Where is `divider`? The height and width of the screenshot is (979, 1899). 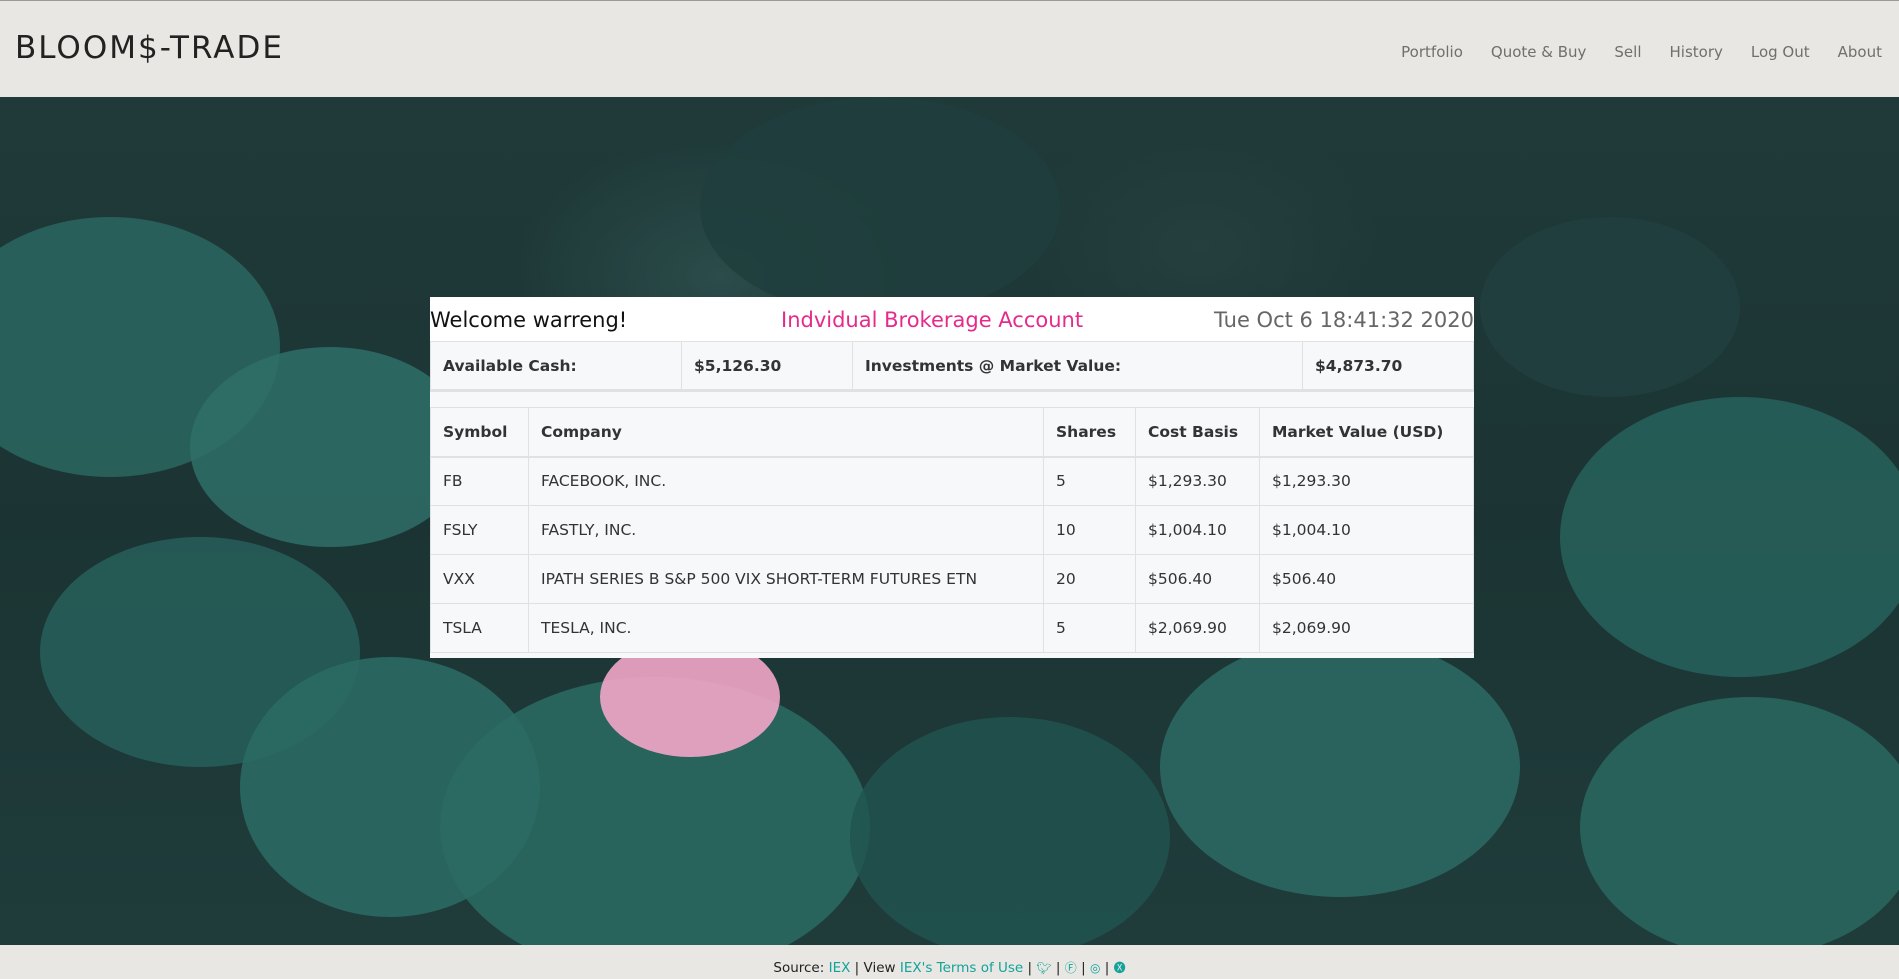
divider is located at coordinates (952, 398).